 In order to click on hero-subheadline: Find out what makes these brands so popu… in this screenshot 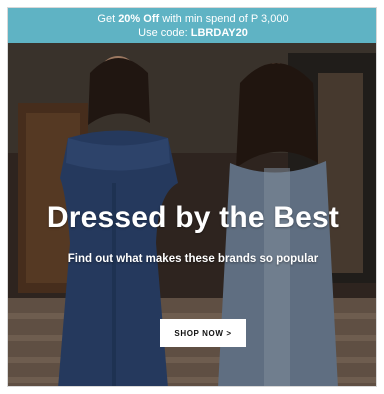, I will do `click(193, 259)`.